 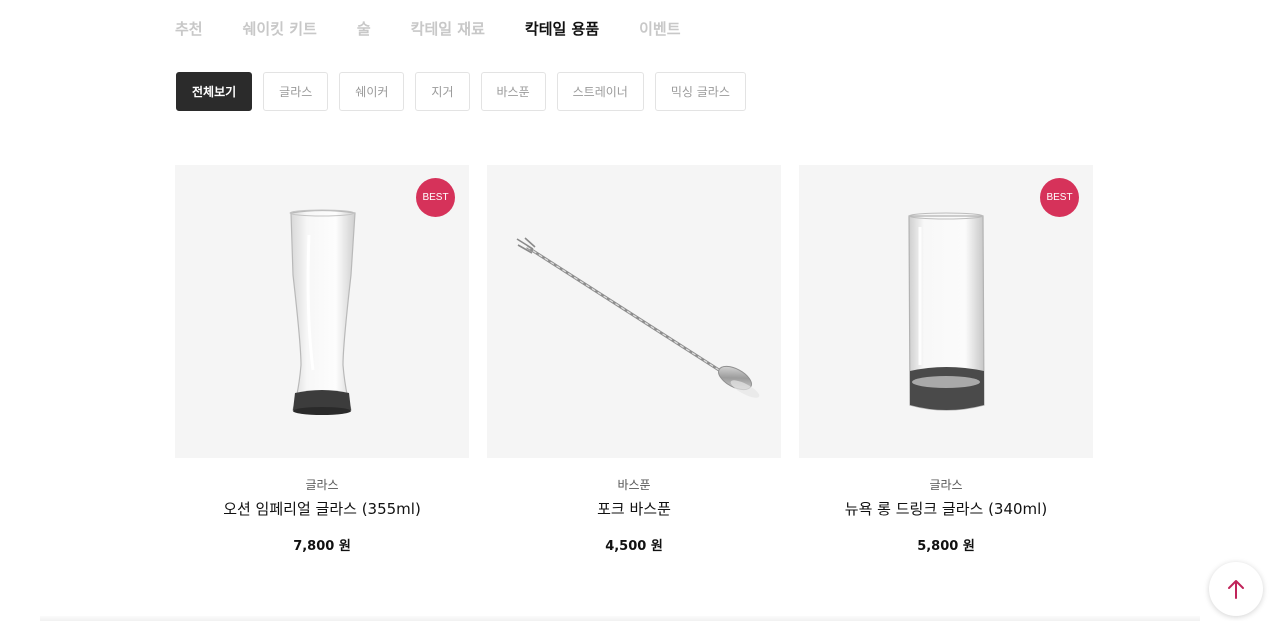 What do you see at coordinates (659, 29) in the screenshot?
I see `nav-tab-event: 이벤트` at bounding box center [659, 29].